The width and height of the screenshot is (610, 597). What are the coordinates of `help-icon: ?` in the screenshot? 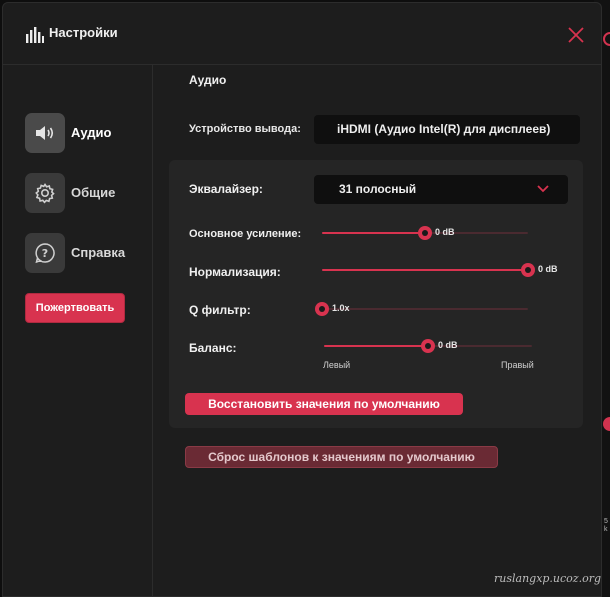 It's located at (45, 253).